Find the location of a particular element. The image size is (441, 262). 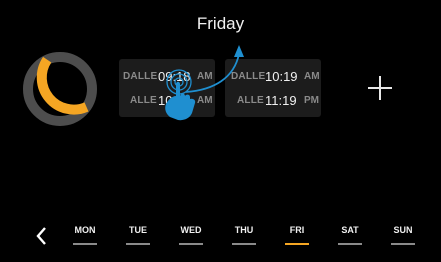

day-label: FRI is located at coordinates (297, 230).